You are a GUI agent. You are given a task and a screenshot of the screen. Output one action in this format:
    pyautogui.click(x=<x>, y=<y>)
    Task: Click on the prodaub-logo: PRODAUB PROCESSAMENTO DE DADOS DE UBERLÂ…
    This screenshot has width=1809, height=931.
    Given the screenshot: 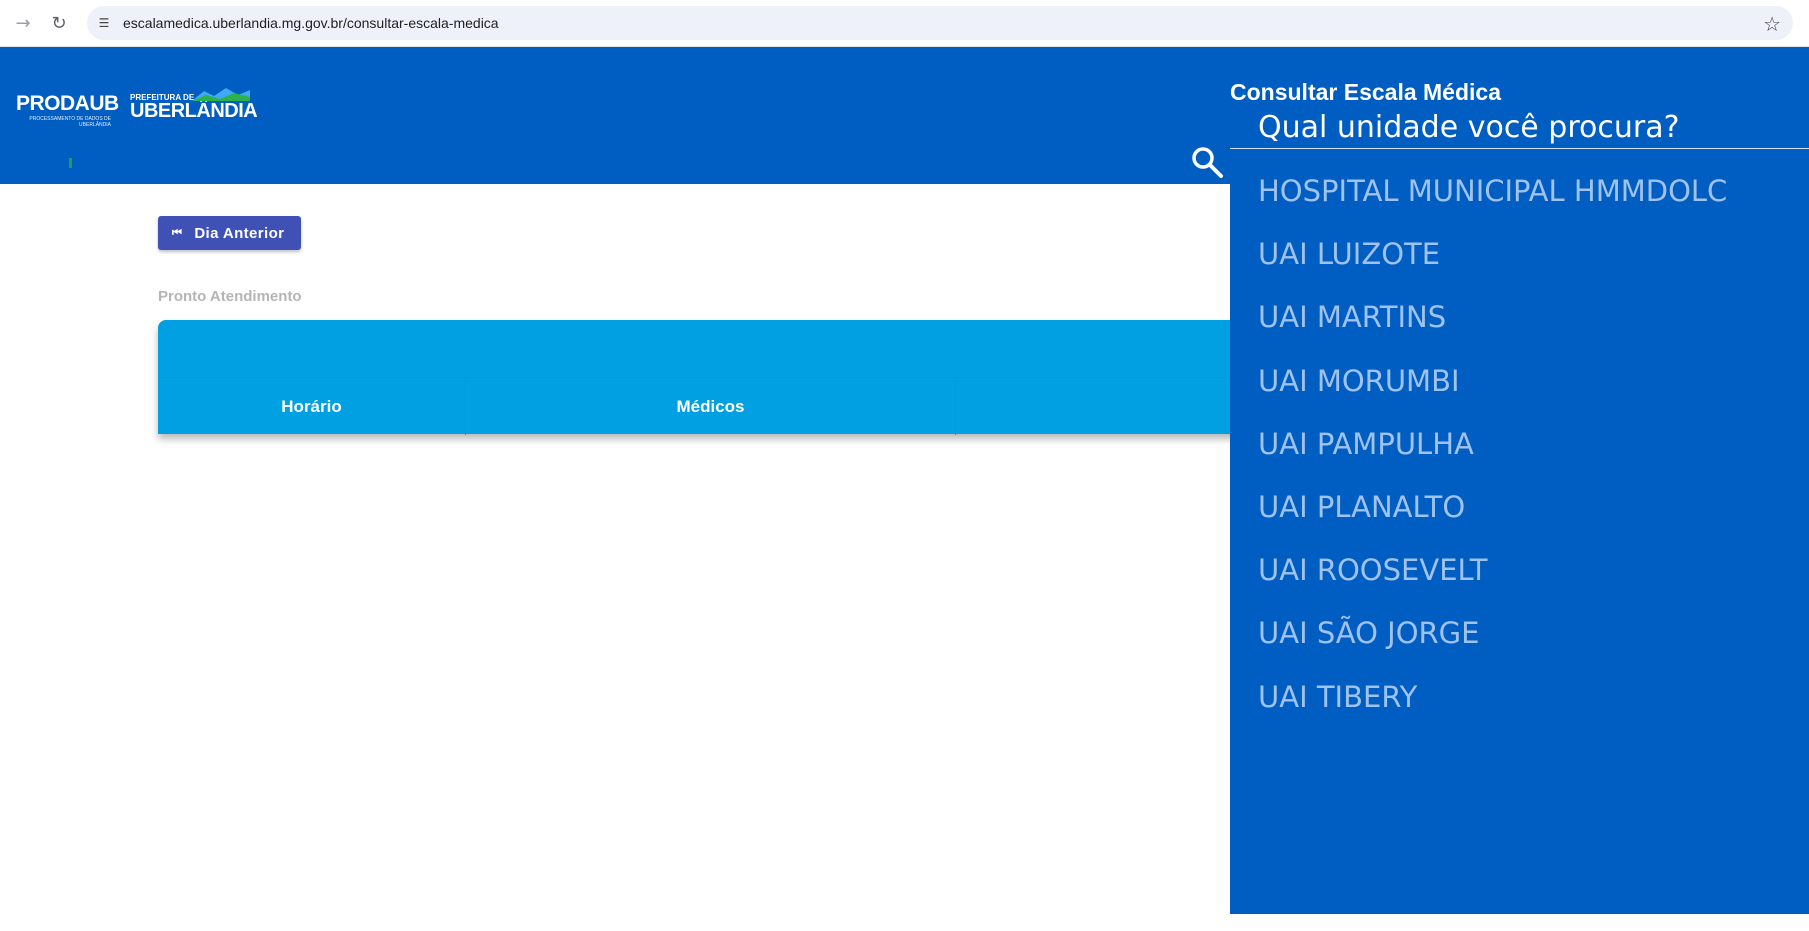 What is the action you would take?
    pyautogui.click(x=67, y=110)
    